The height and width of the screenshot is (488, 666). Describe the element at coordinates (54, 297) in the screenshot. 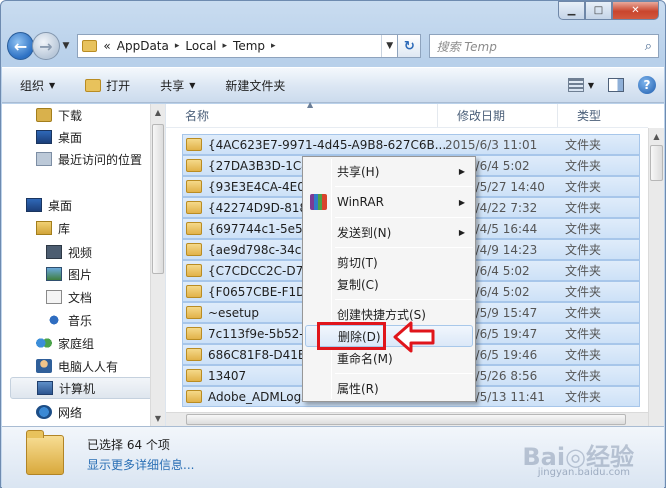

I see `document-icon` at that location.